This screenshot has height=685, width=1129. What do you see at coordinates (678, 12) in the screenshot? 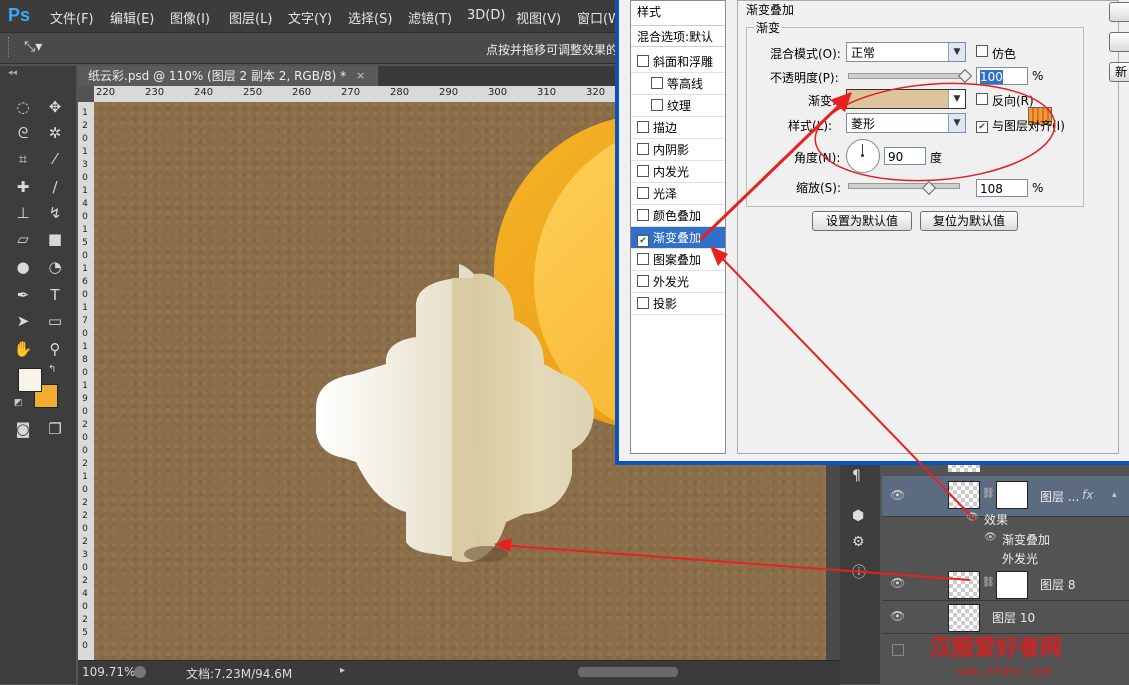
I see `styles-header: 样式` at bounding box center [678, 12].